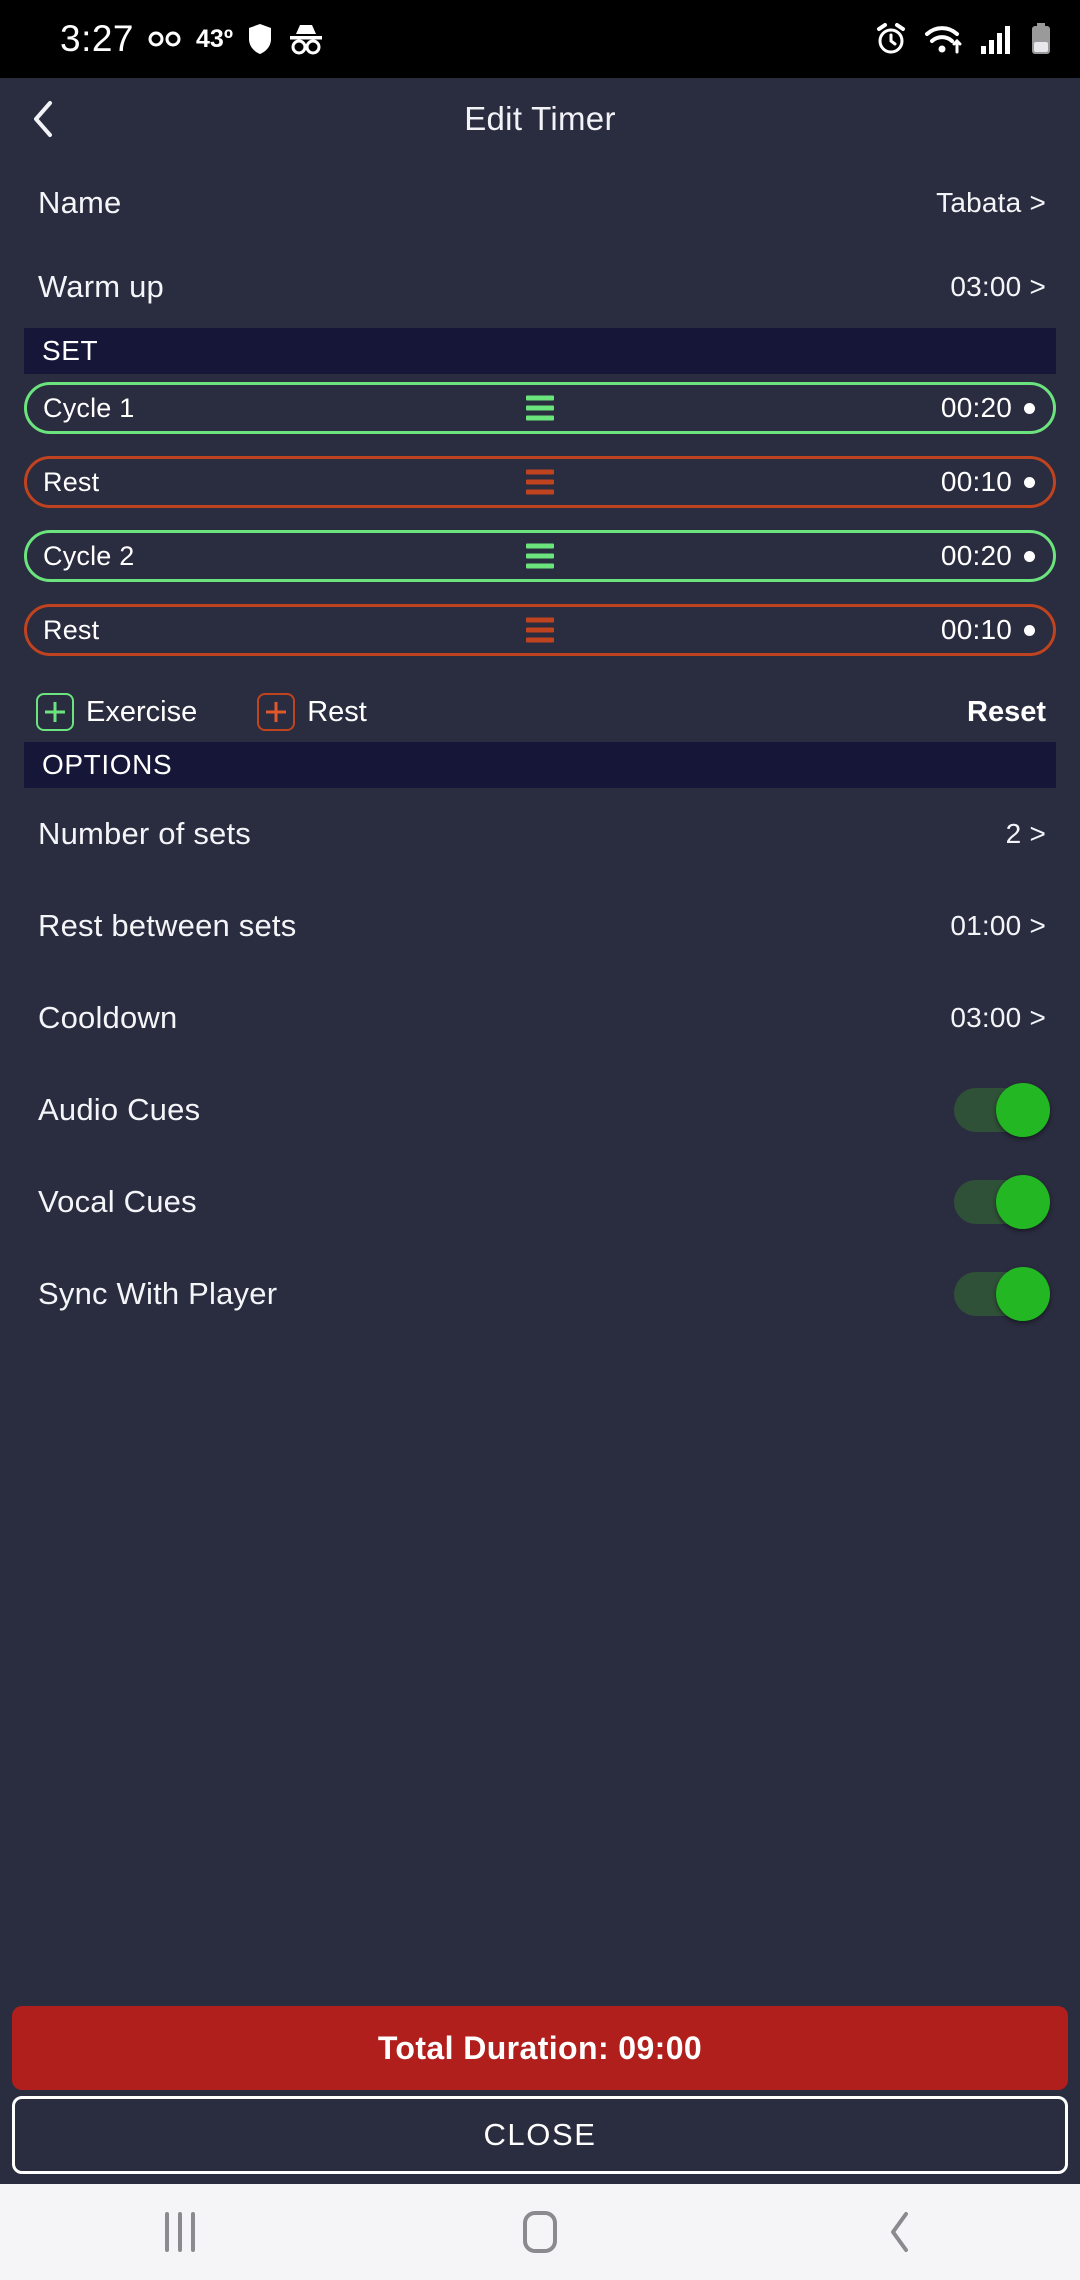 The height and width of the screenshot is (2280, 1080). Describe the element at coordinates (214, 38) in the screenshot. I see `status-temperature: 43º` at that location.